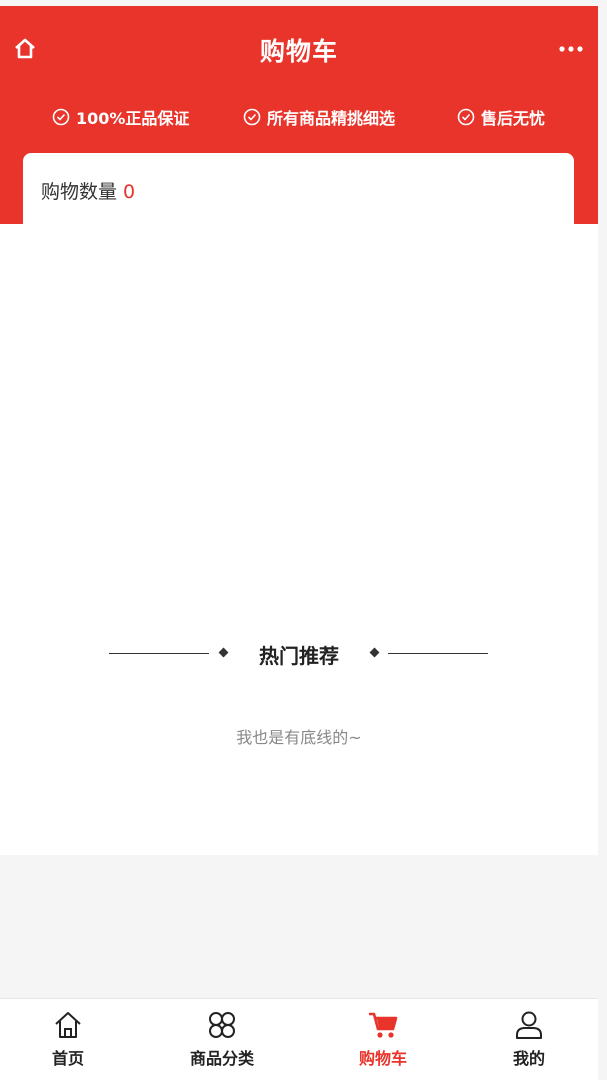 This screenshot has width=607, height=1080. What do you see at coordinates (298, 51) in the screenshot?
I see `page-title: 购物车` at bounding box center [298, 51].